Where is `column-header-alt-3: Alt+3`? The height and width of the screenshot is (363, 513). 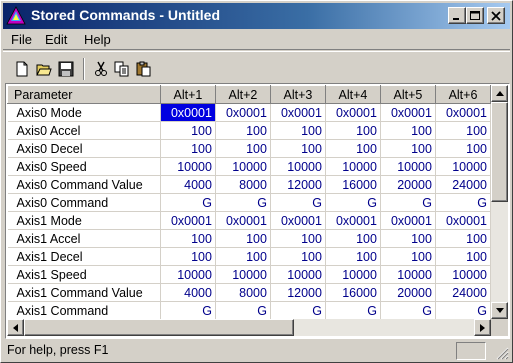
column-header-alt-3: Alt+3 is located at coordinates (297, 94).